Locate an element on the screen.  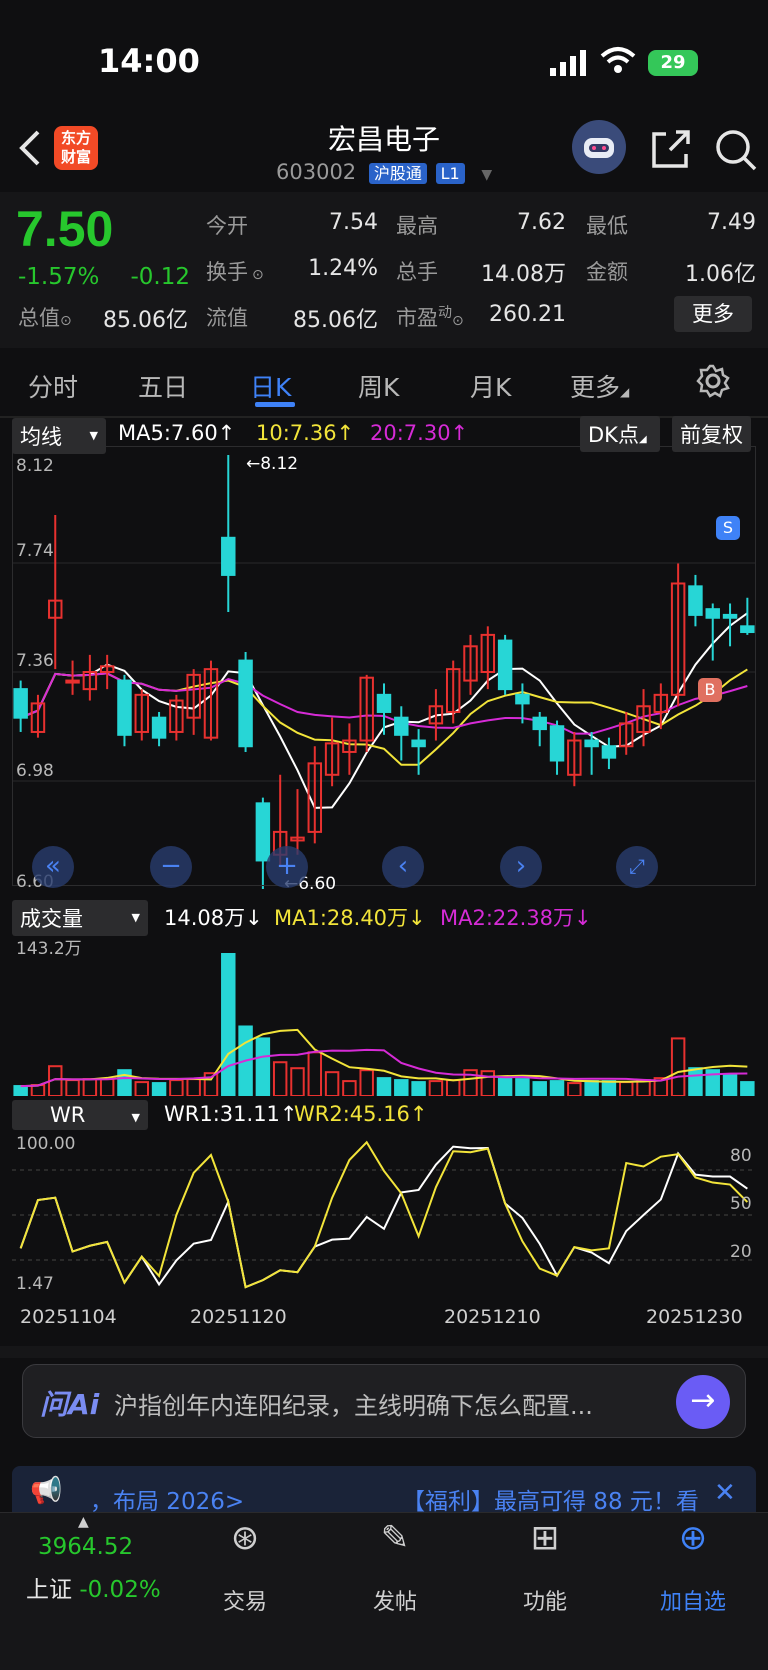
next-icon: › is located at coordinates (521, 867).